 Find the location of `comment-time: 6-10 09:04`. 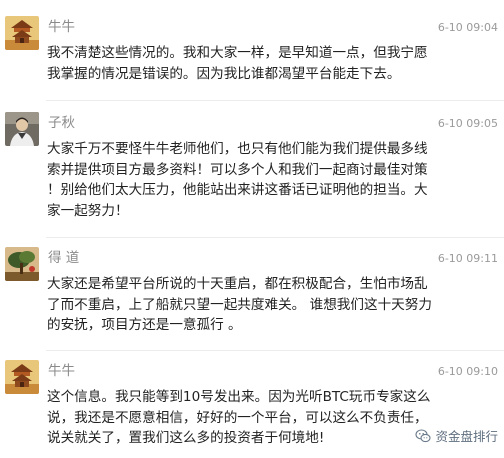

comment-time: 6-10 09:04 is located at coordinates (467, 27).